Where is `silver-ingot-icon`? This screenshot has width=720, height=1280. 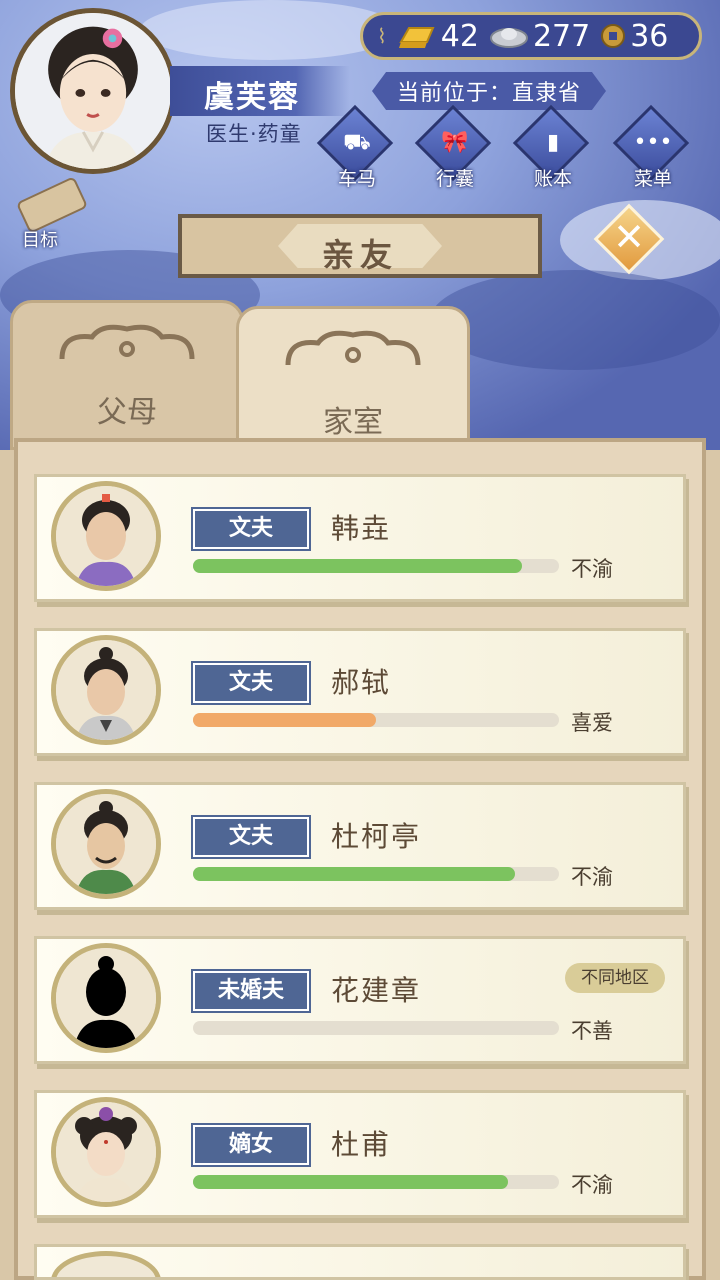 silver-ingot-icon is located at coordinates (508, 38).